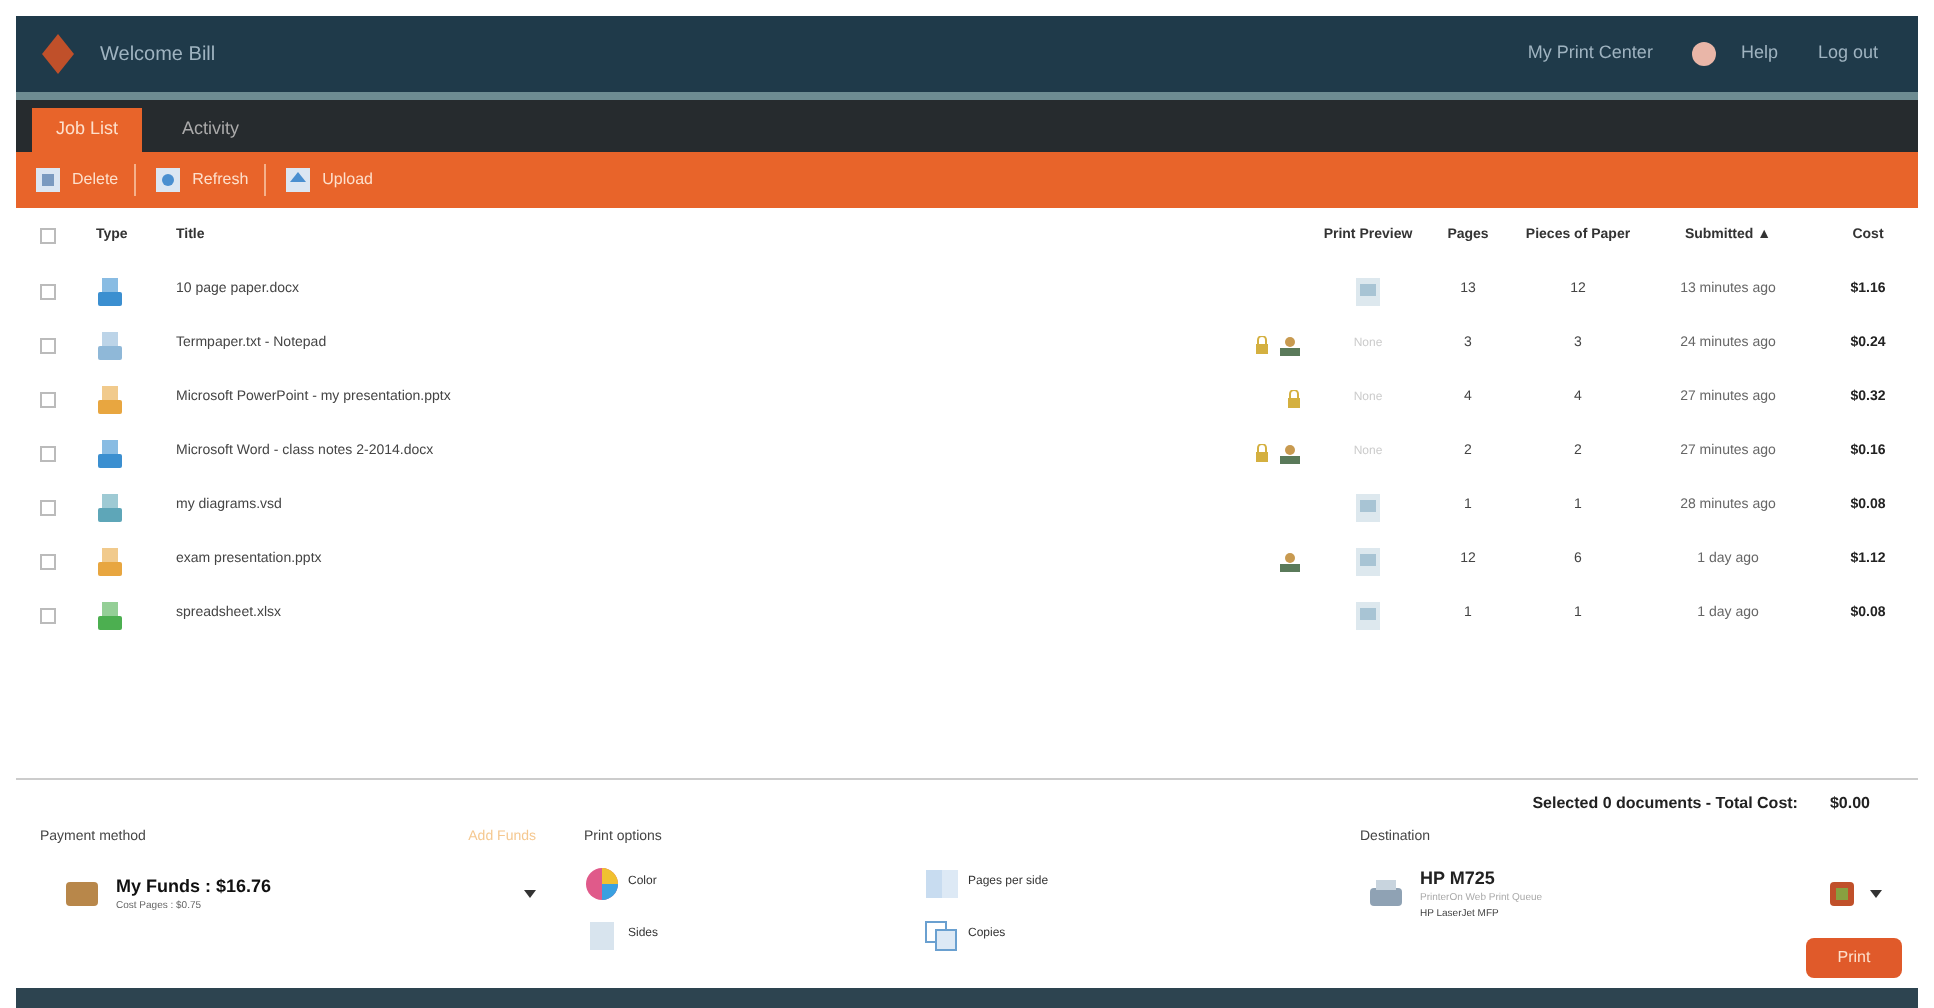 This screenshot has height=1008, width=1934. Describe the element at coordinates (1849, 804) in the screenshot. I see `total-cost: $0.00` at that location.